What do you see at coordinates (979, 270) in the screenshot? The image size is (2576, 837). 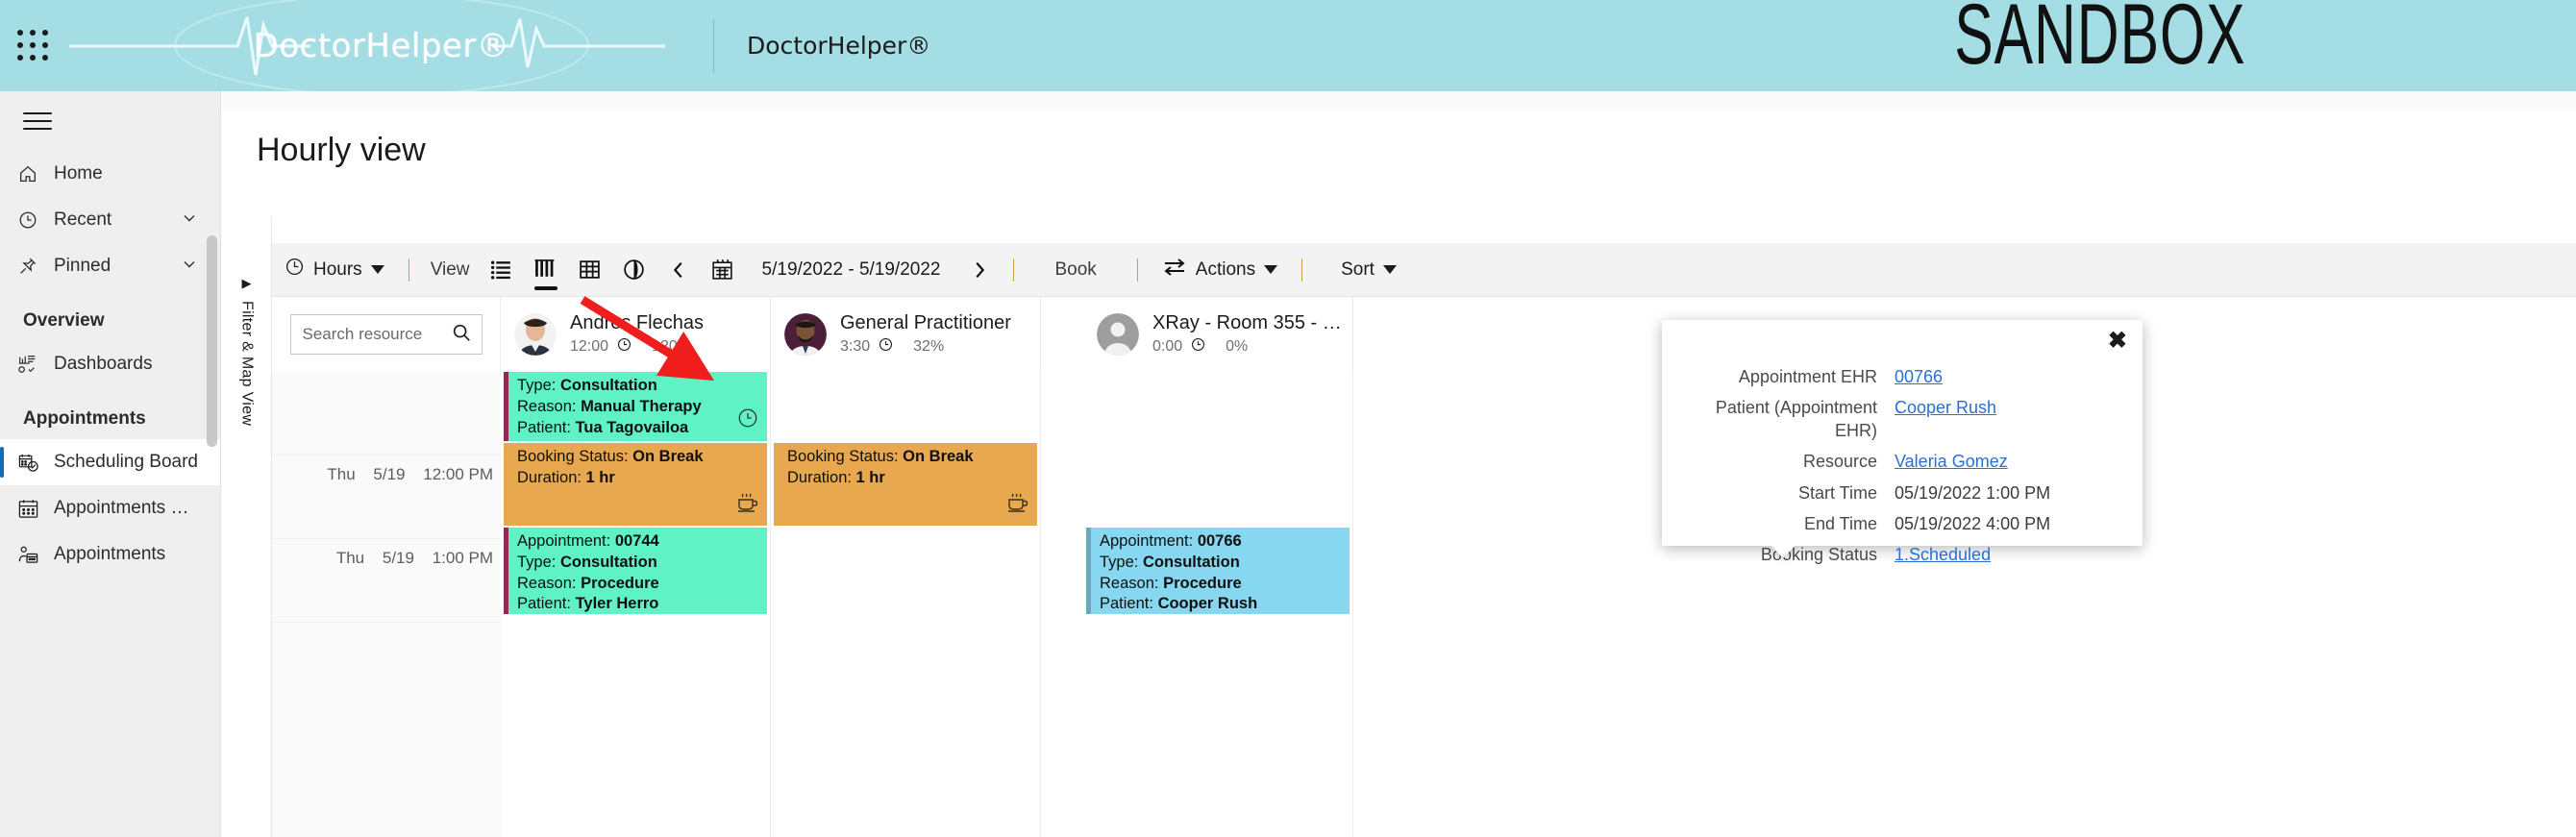 I see `next-date-button` at bounding box center [979, 270].